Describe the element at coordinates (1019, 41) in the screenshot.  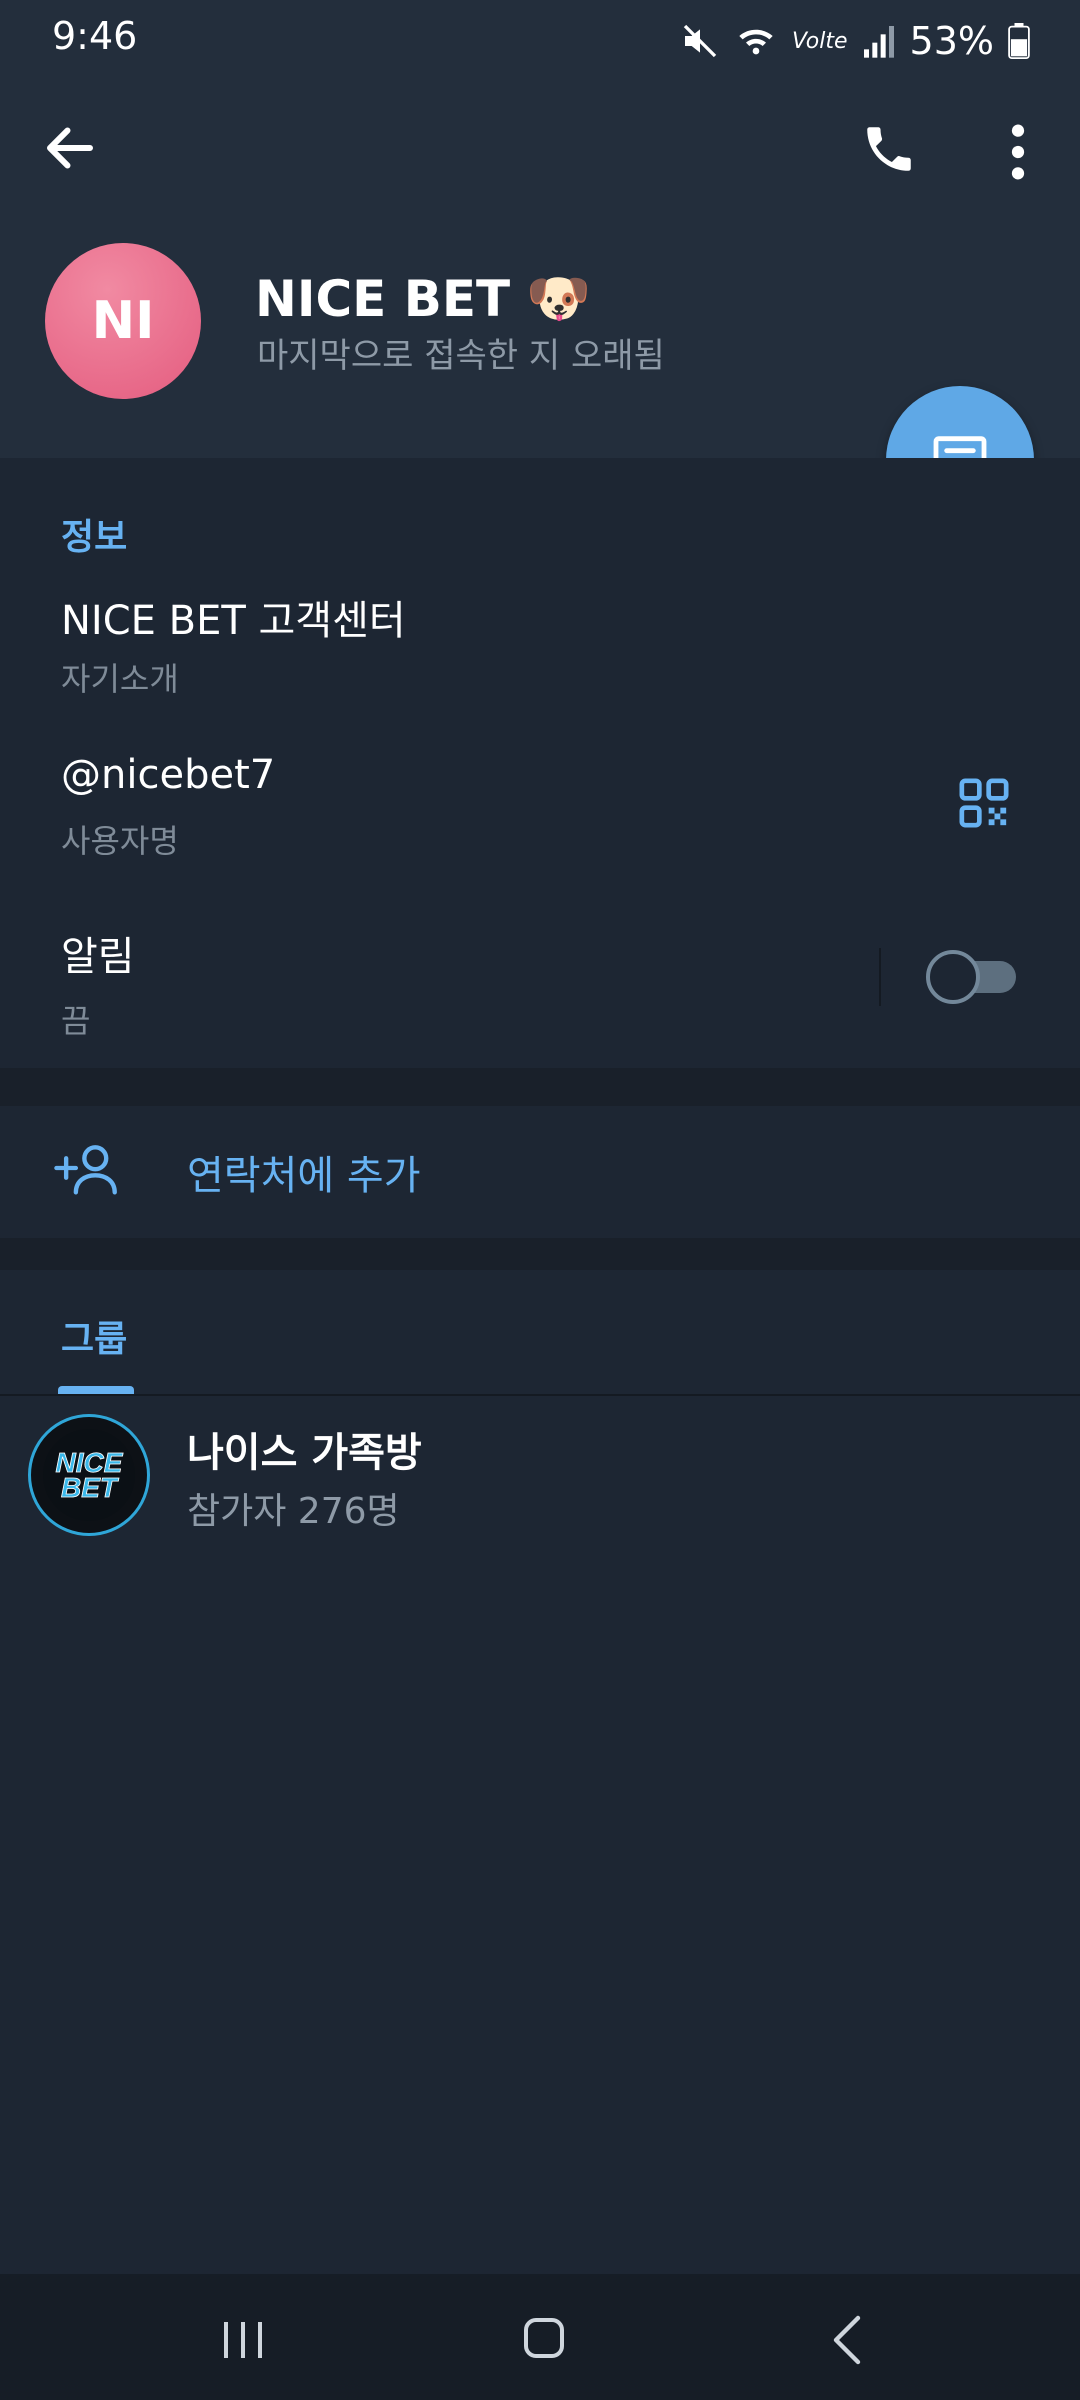
I see `battery-icon` at that location.